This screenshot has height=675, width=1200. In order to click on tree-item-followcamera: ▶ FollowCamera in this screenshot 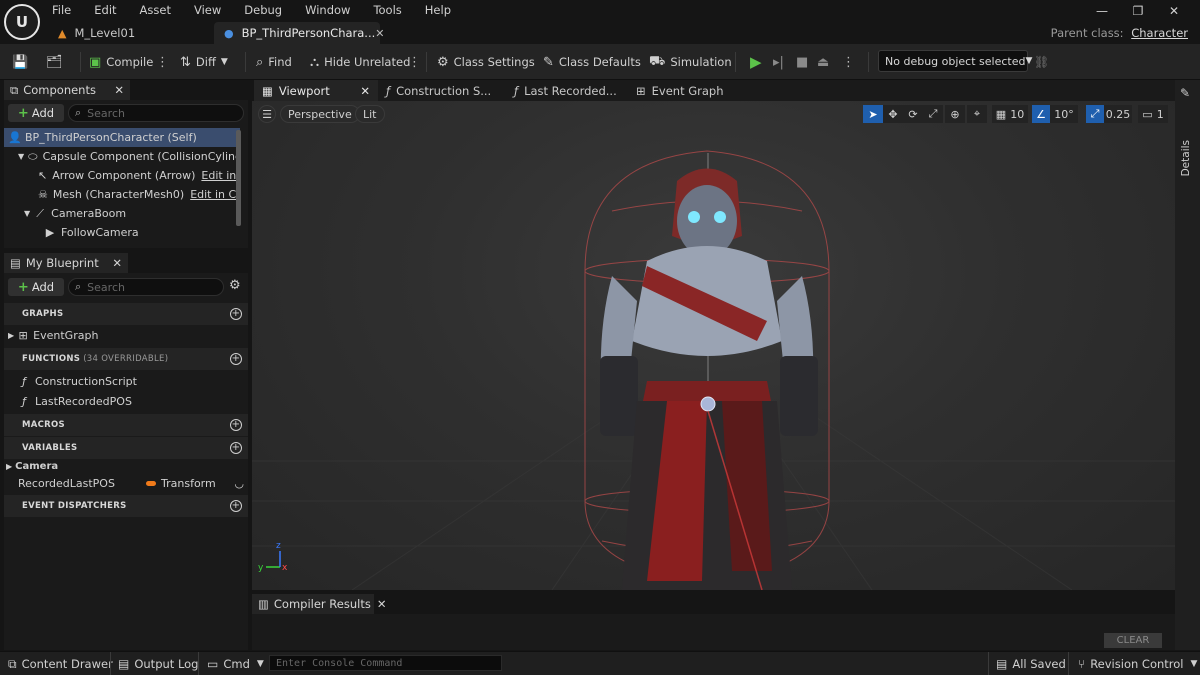, I will do `click(122, 232)`.